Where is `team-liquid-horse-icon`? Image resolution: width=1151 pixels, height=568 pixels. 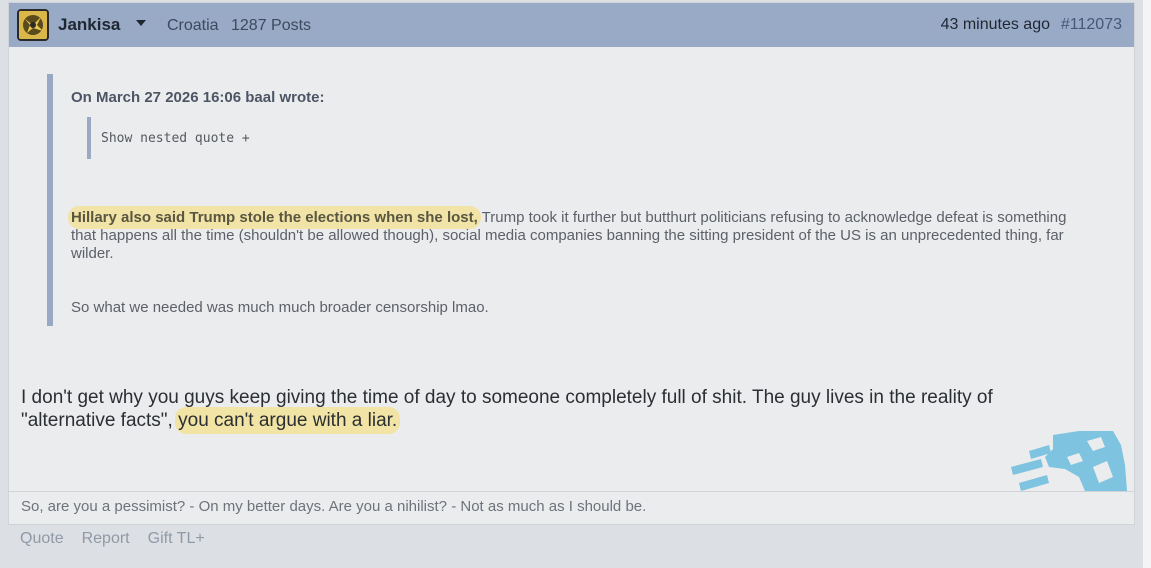
team-liquid-horse-icon is located at coordinates (1068, 461).